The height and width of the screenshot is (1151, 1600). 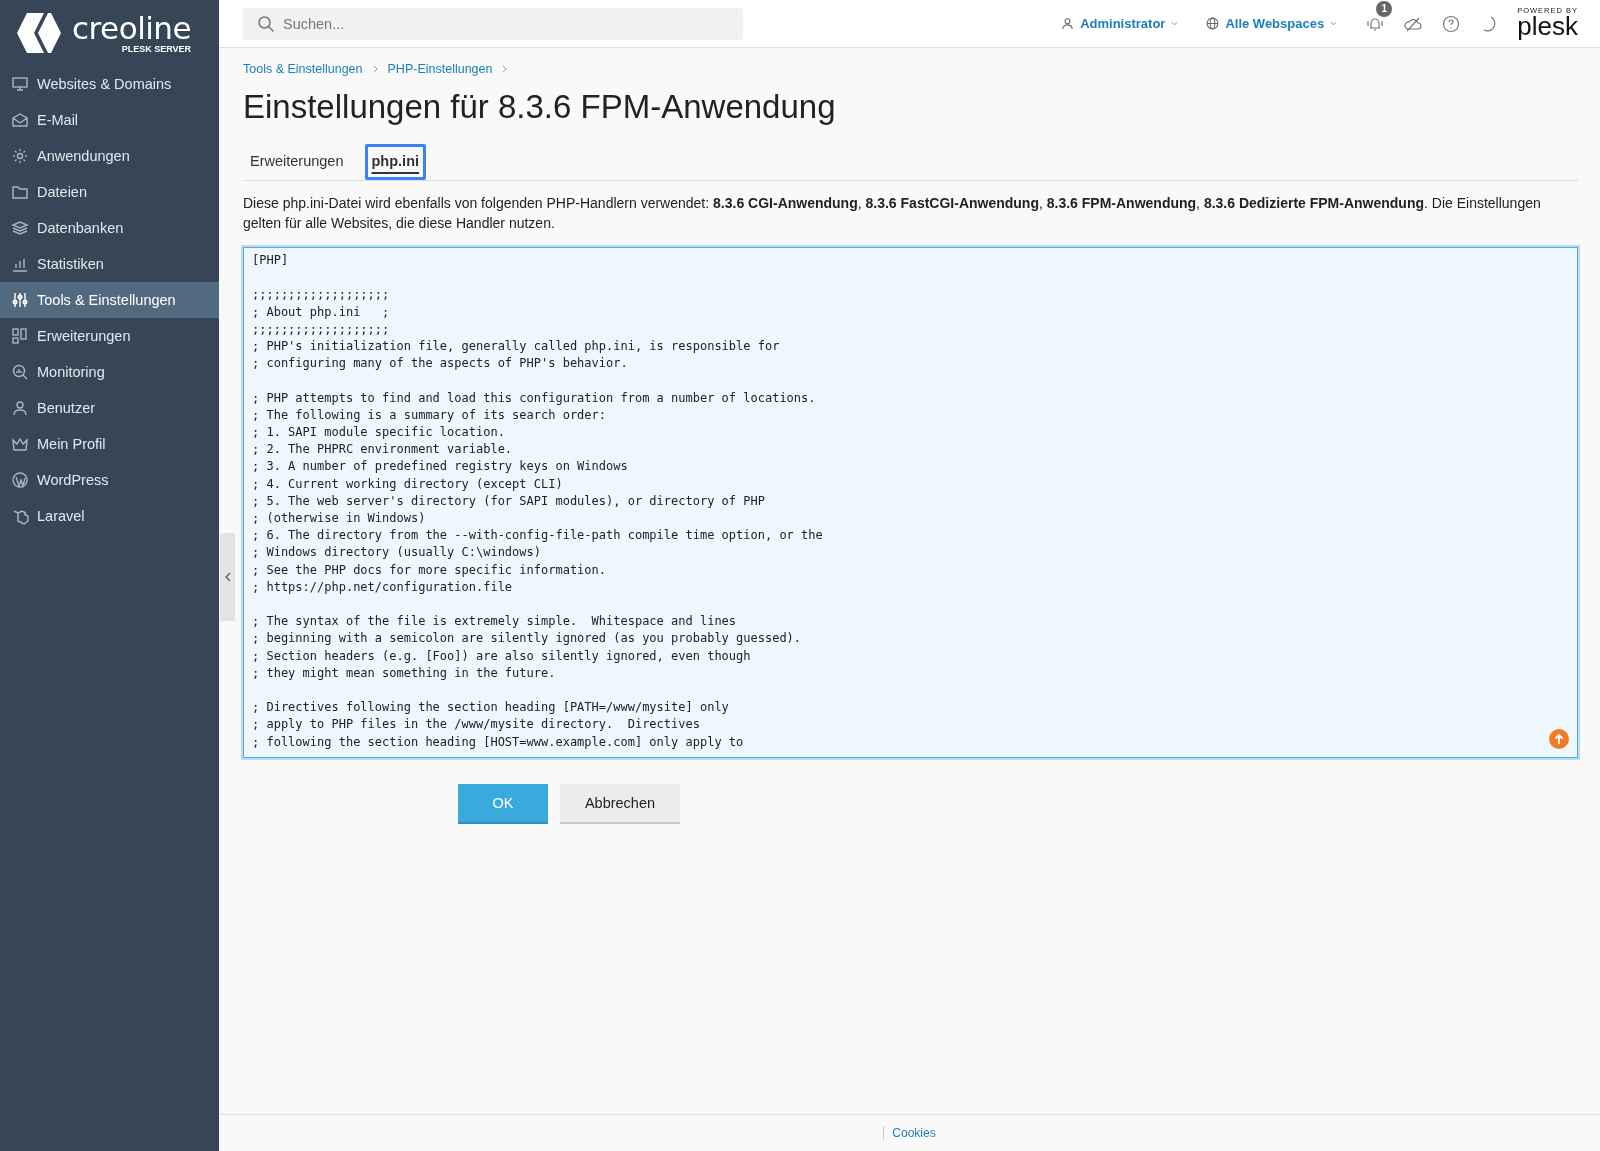 I want to click on monitor-icon, so click(x=20, y=84).